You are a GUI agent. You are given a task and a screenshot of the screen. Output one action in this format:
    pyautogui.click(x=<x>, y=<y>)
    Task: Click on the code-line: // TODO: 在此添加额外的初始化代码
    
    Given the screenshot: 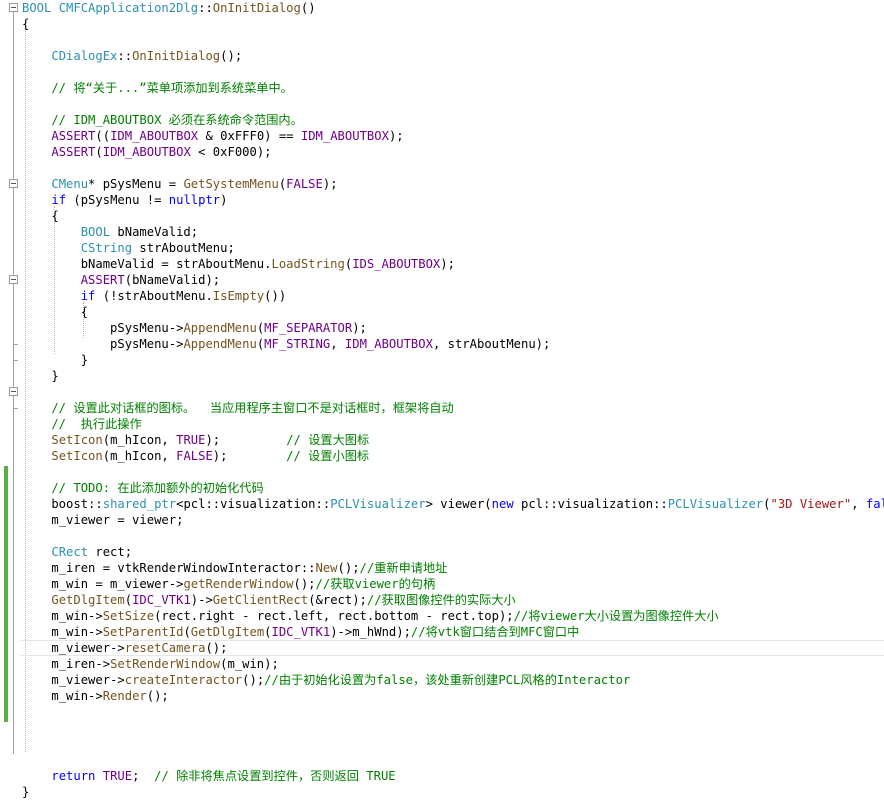 What is the action you would take?
    pyautogui.click(x=142, y=488)
    